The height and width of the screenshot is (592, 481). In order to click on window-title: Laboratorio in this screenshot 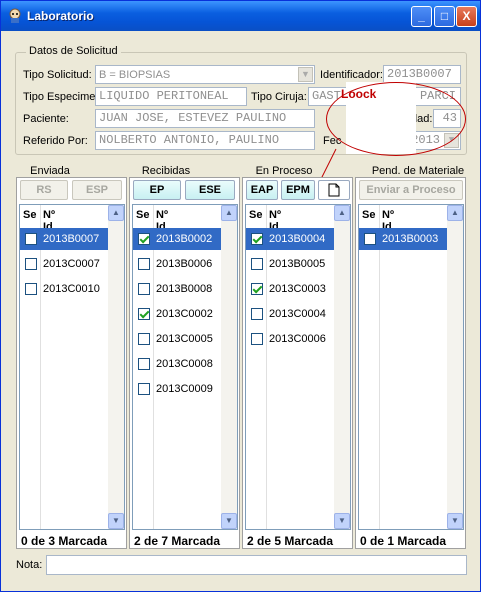, I will do `click(60, 16)`.